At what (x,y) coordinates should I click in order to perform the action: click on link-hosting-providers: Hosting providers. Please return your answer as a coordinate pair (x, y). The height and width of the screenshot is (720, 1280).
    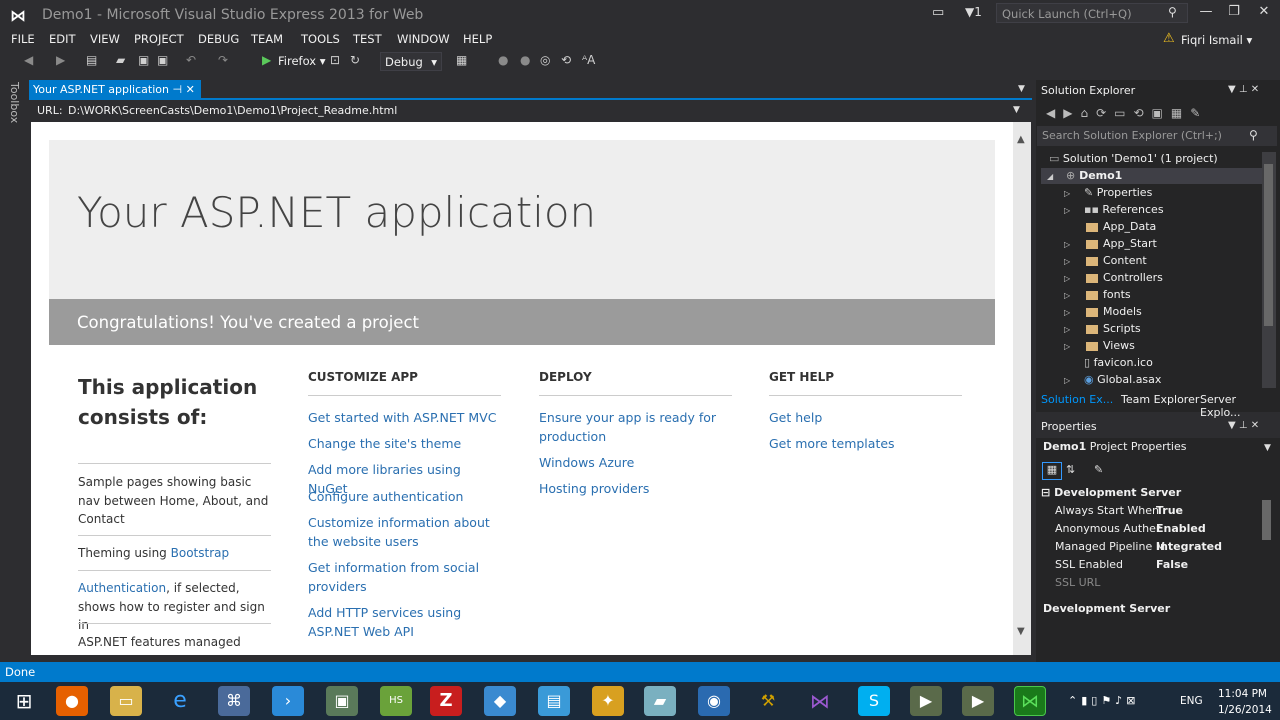
    Looking at the image, I should click on (636, 489).